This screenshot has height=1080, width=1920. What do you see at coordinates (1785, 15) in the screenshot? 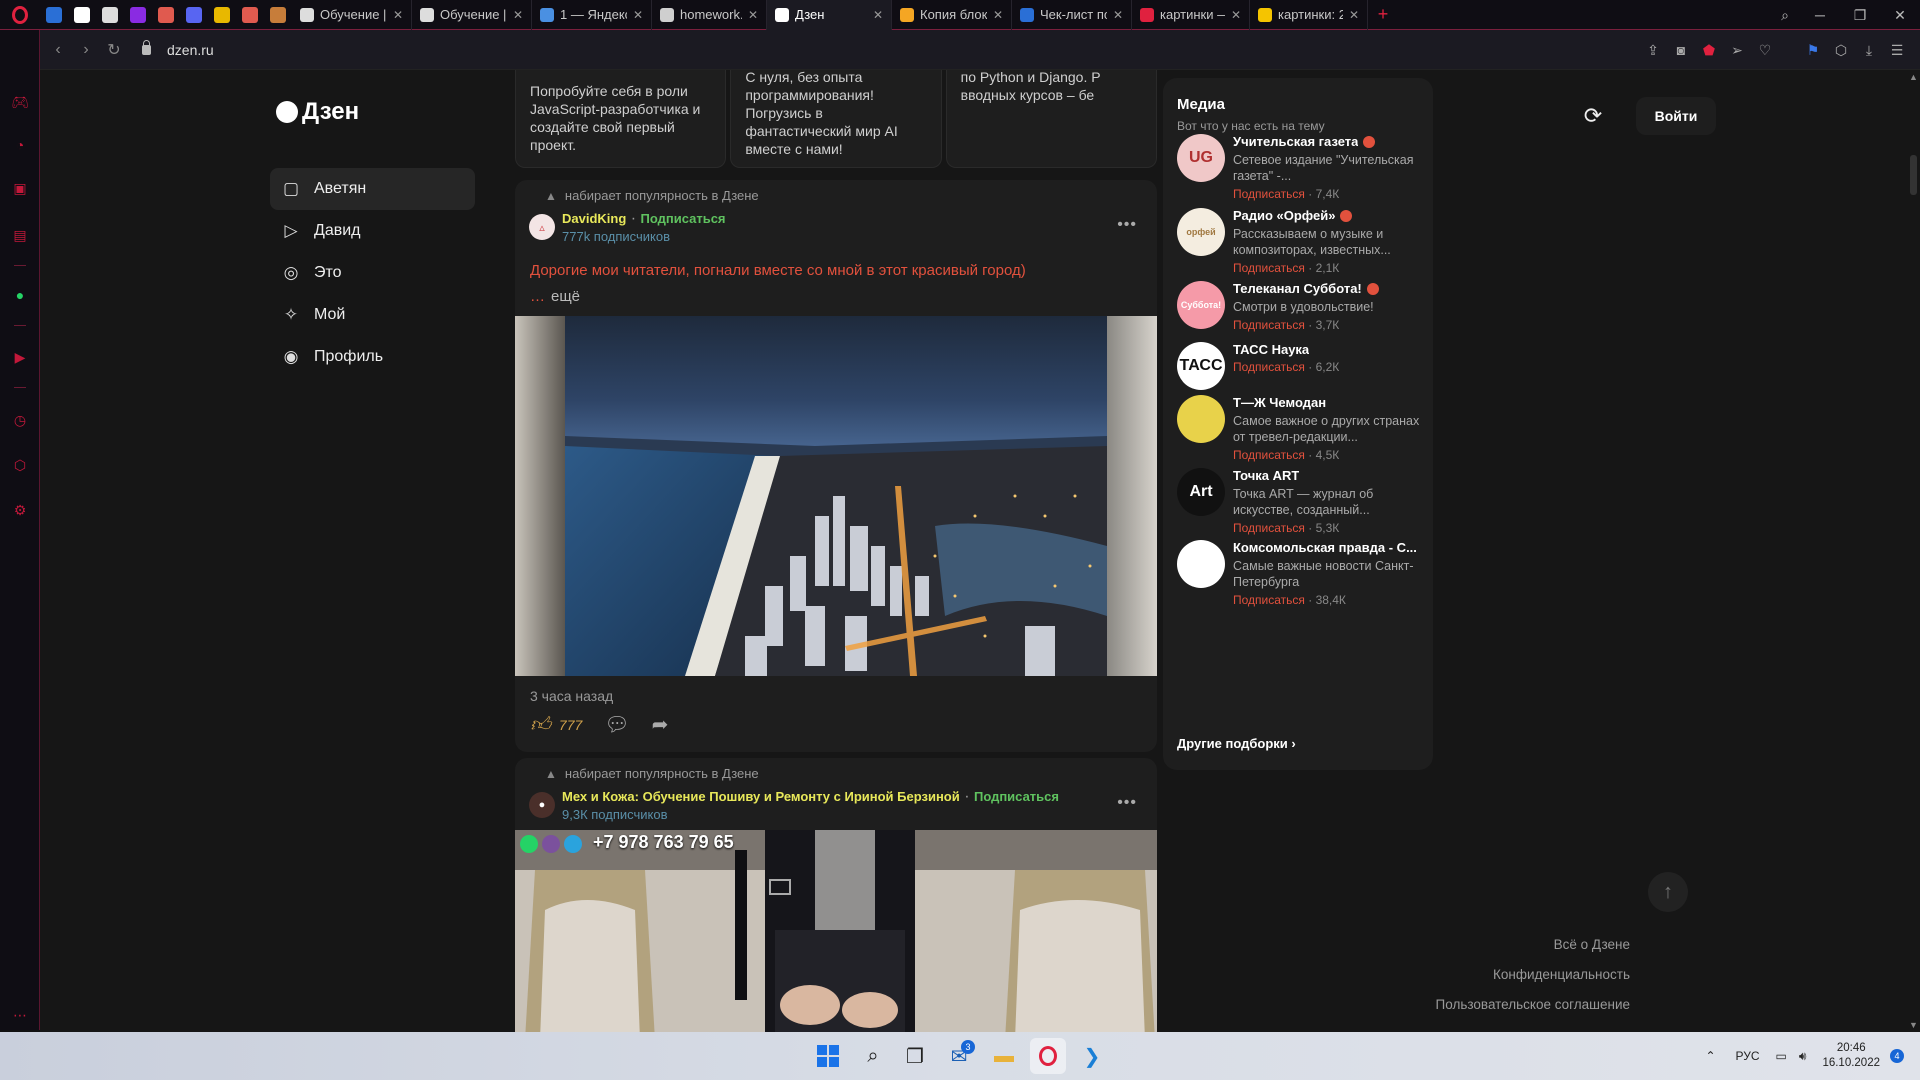
I see `tab-search-icon: ⌕` at bounding box center [1785, 15].